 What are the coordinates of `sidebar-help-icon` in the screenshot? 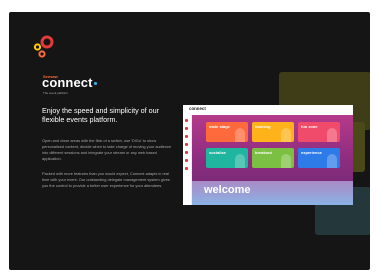 It's located at (186, 160).